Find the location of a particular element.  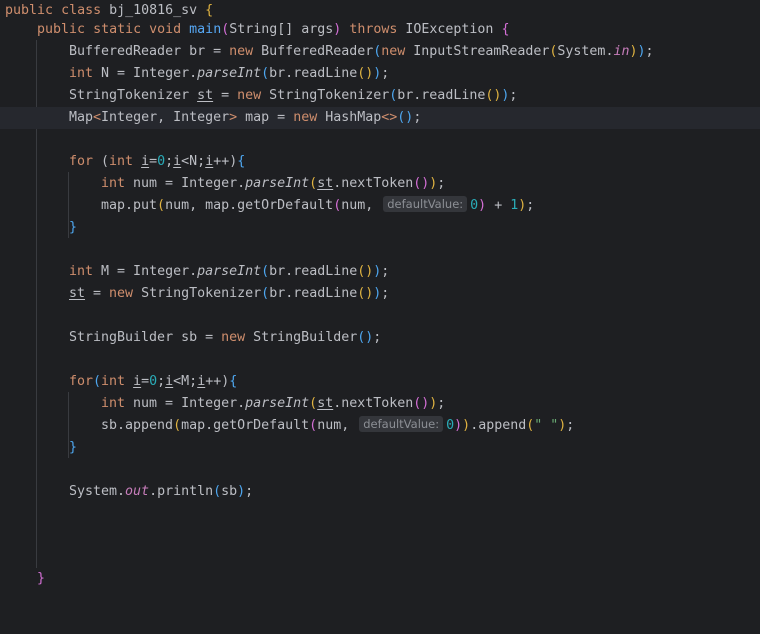

code-token: String[] args is located at coordinates (281, 29).